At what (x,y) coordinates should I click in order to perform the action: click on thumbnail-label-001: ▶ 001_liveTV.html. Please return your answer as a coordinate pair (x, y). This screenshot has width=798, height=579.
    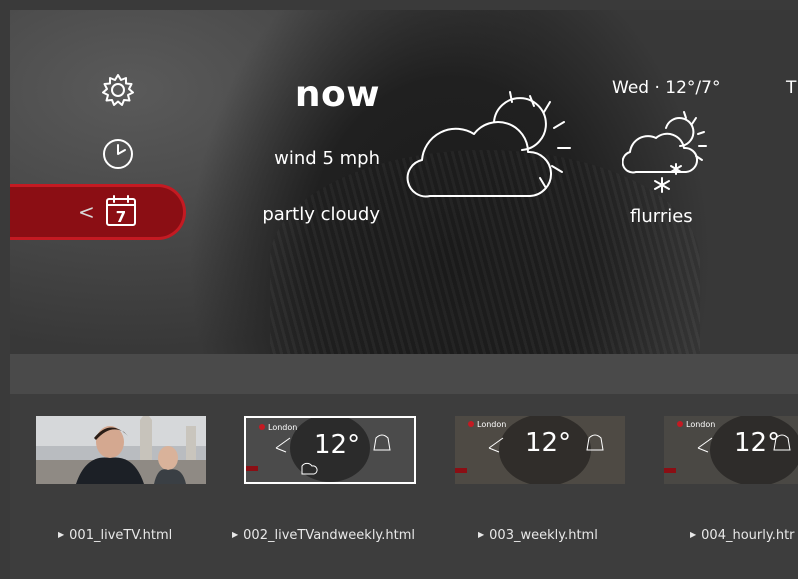
    Looking at the image, I should click on (115, 535).